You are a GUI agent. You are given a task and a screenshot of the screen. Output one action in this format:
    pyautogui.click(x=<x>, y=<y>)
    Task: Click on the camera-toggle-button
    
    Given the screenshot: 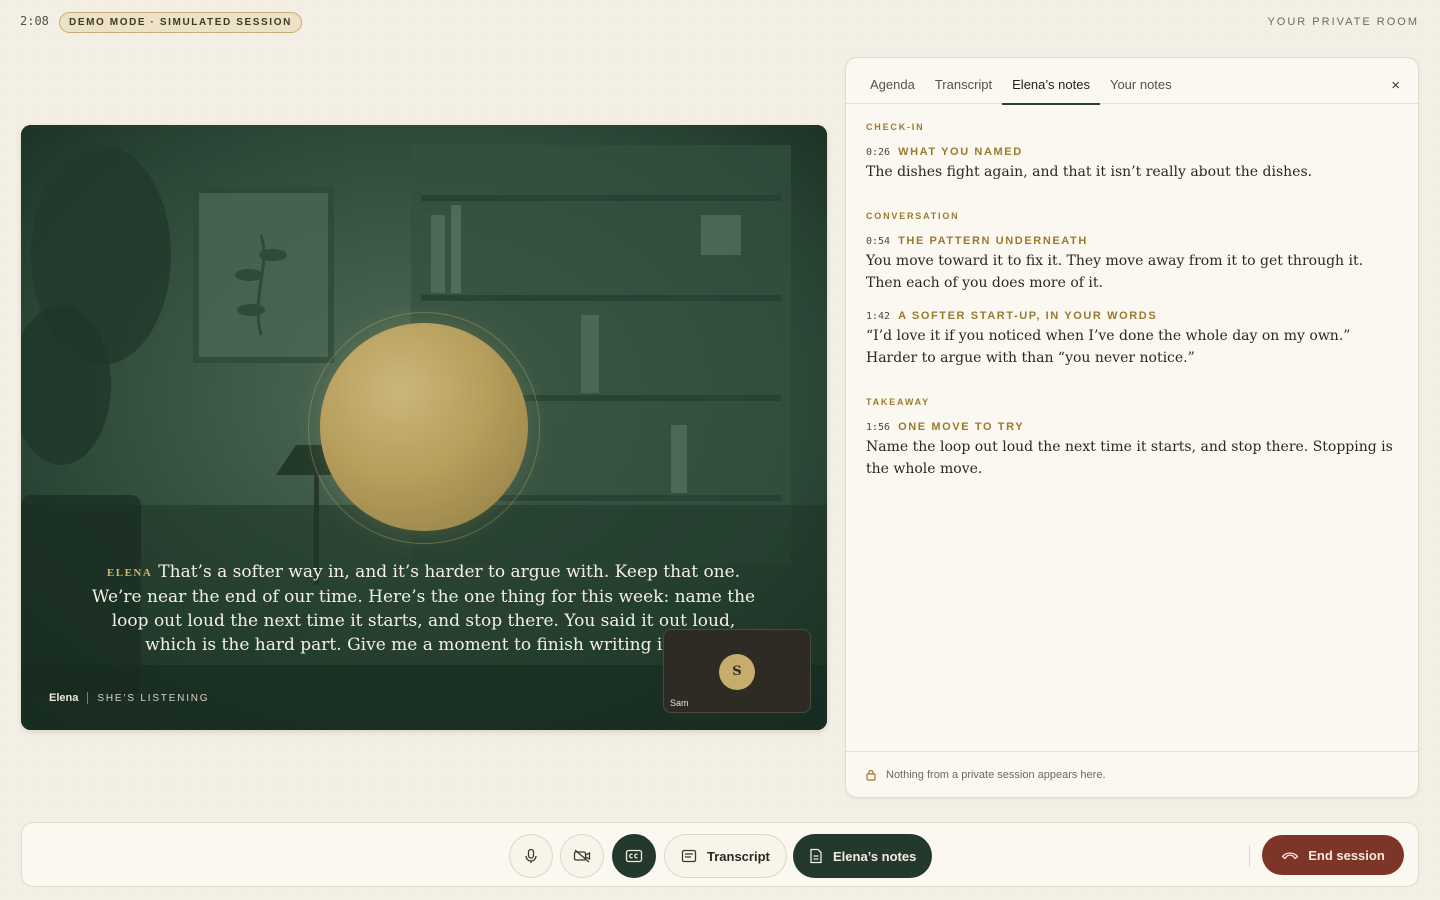 What is the action you would take?
    pyautogui.click(x=582, y=856)
    